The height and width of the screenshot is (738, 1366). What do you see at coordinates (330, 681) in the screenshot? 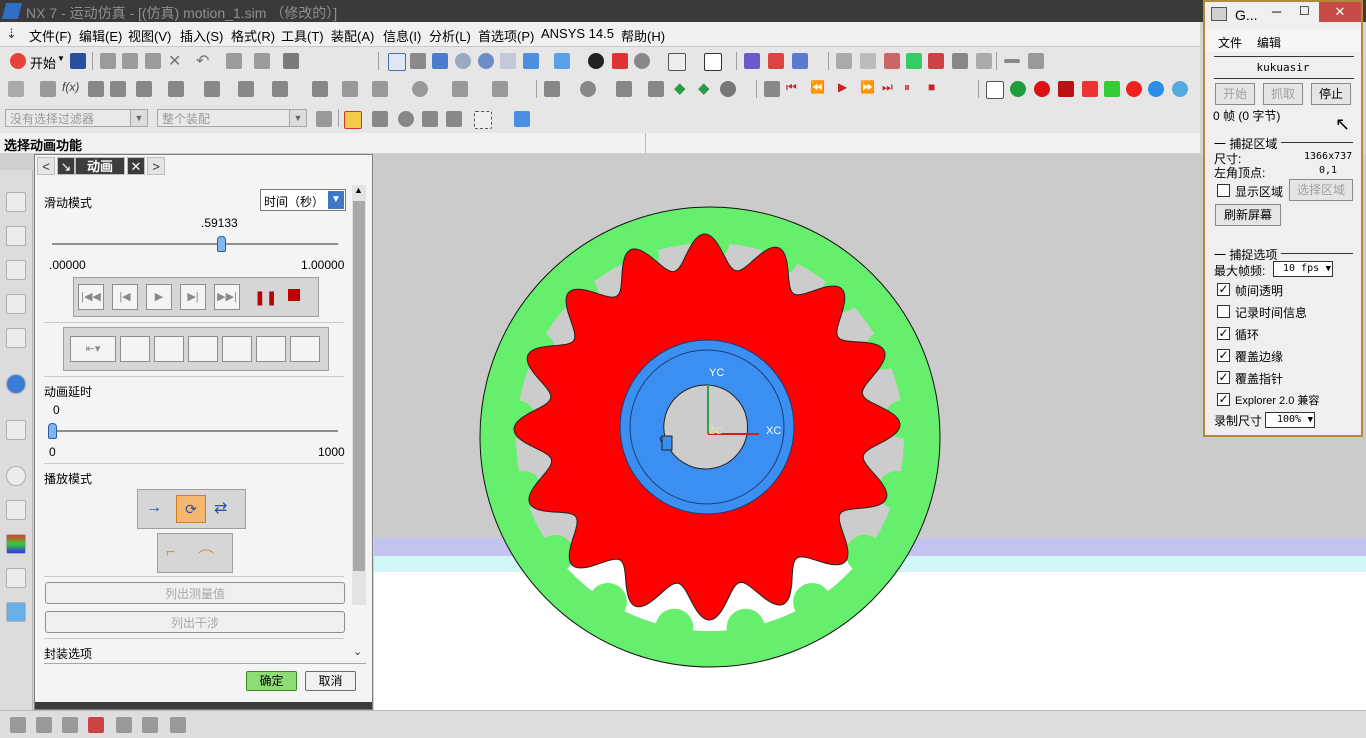
I see `cancel-button: 取消` at bounding box center [330, 681].